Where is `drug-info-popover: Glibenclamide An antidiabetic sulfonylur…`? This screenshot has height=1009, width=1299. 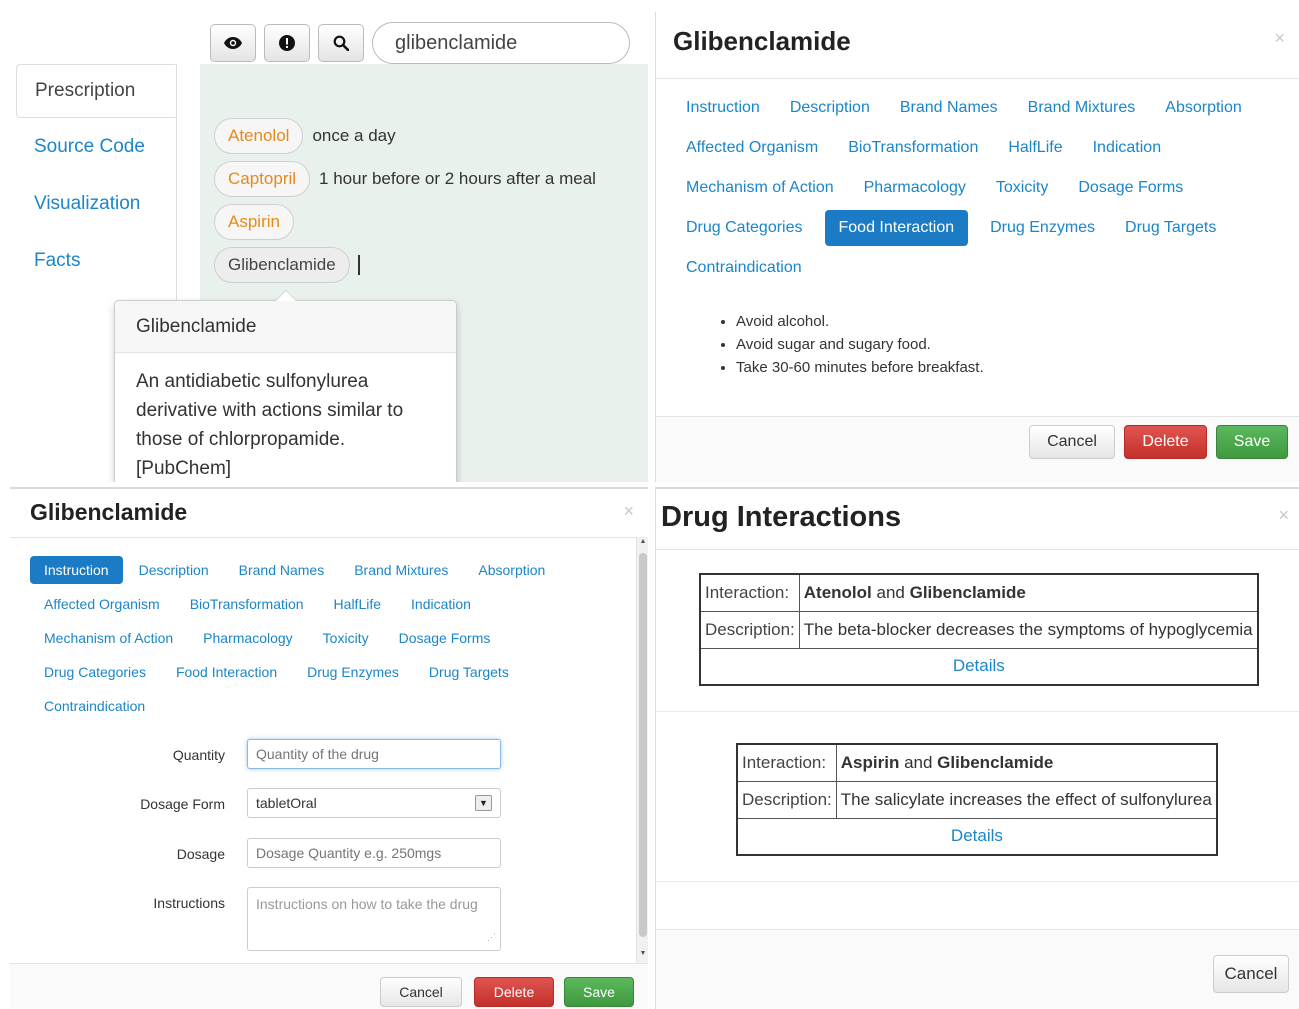 drug-info-popover: Glibenclamide An antidiabetic sulfonylur… is located at coordinates (285, 386).